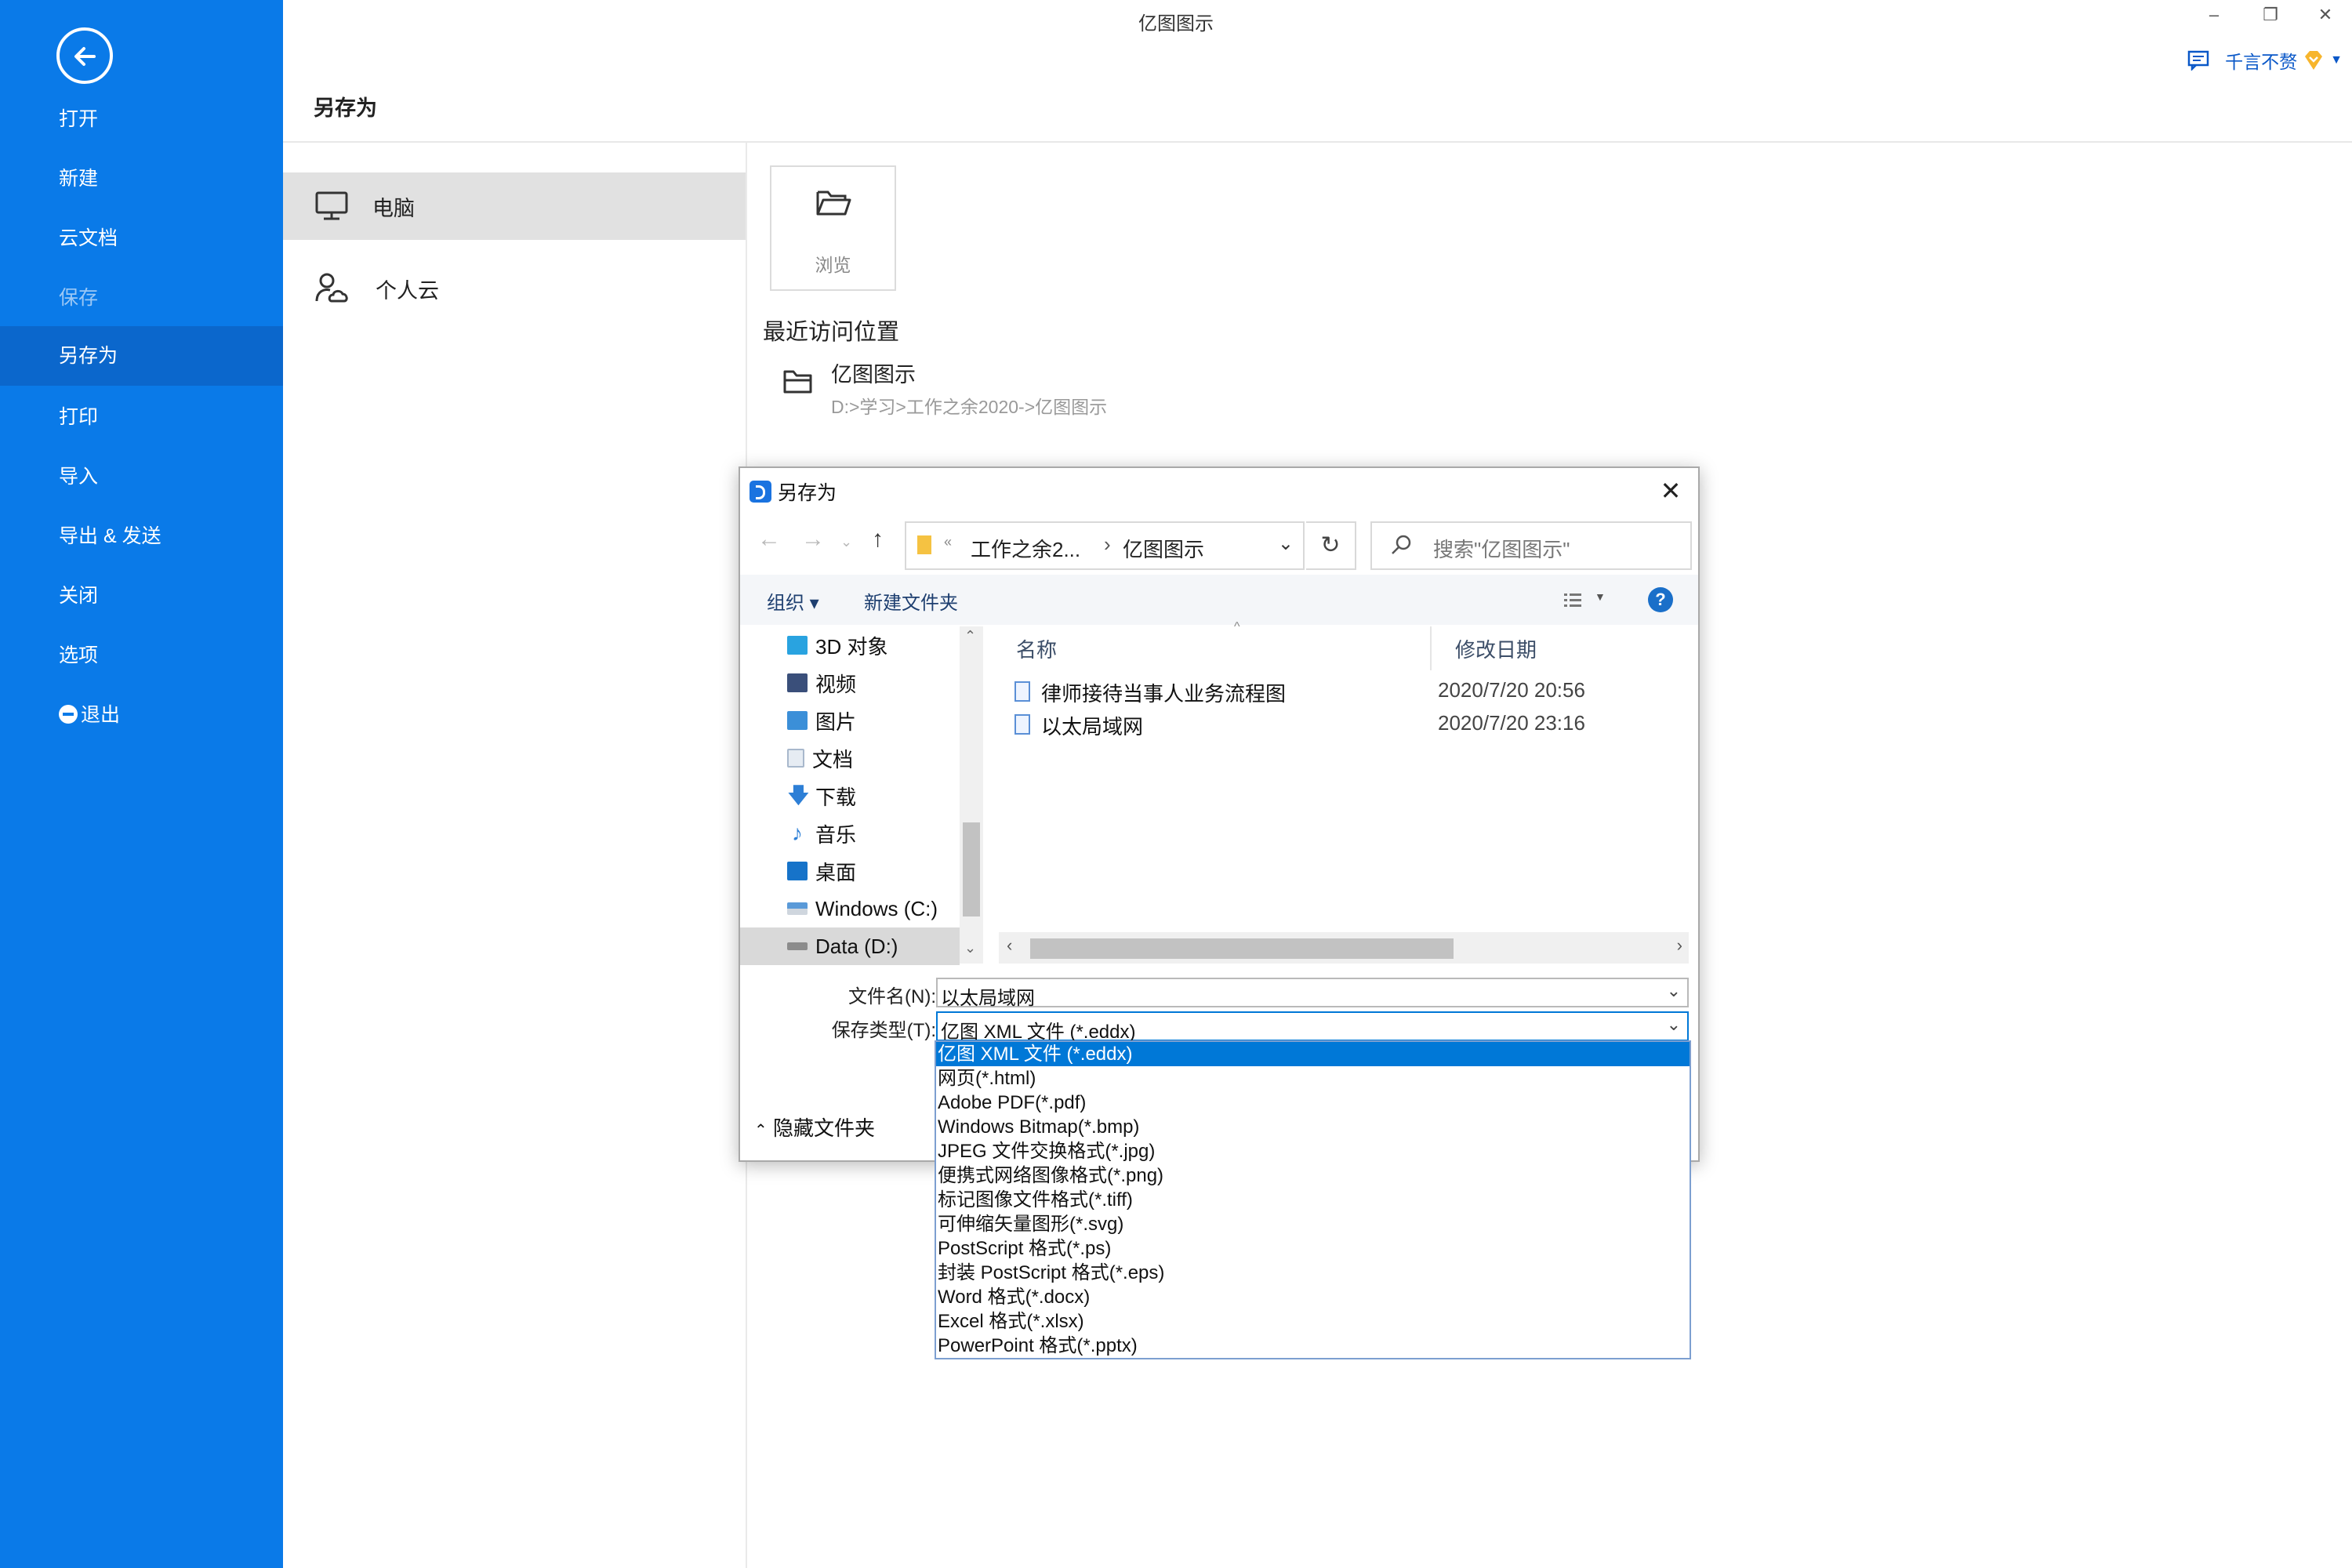  I want to click on tree-scrollbar: ⌃ ⌄, so click(971, 795).